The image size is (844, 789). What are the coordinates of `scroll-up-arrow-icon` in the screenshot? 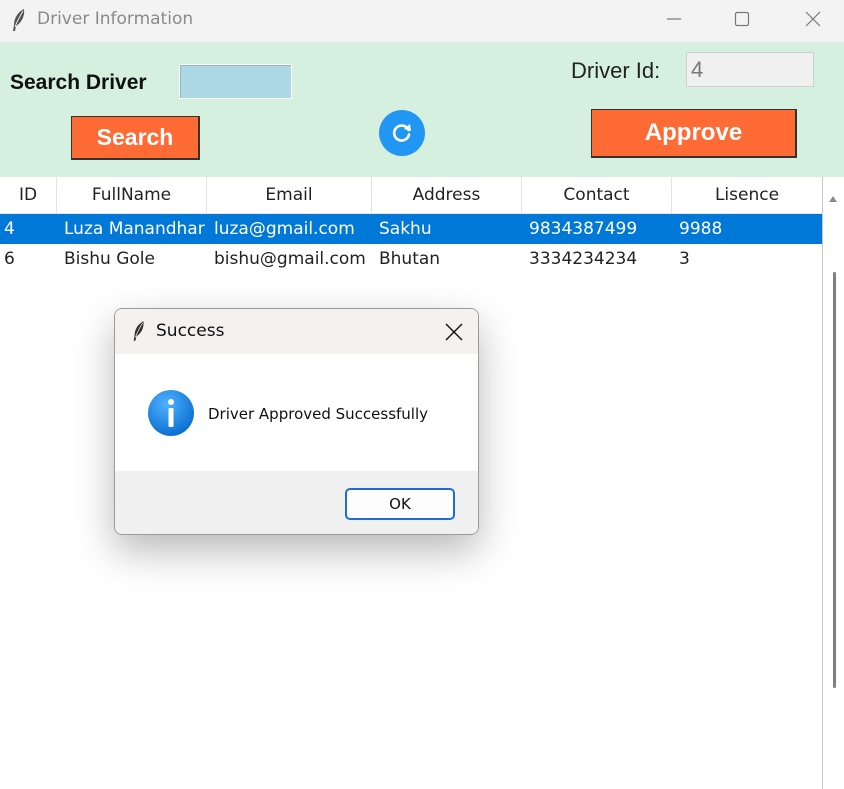 It's located at (833, 199).